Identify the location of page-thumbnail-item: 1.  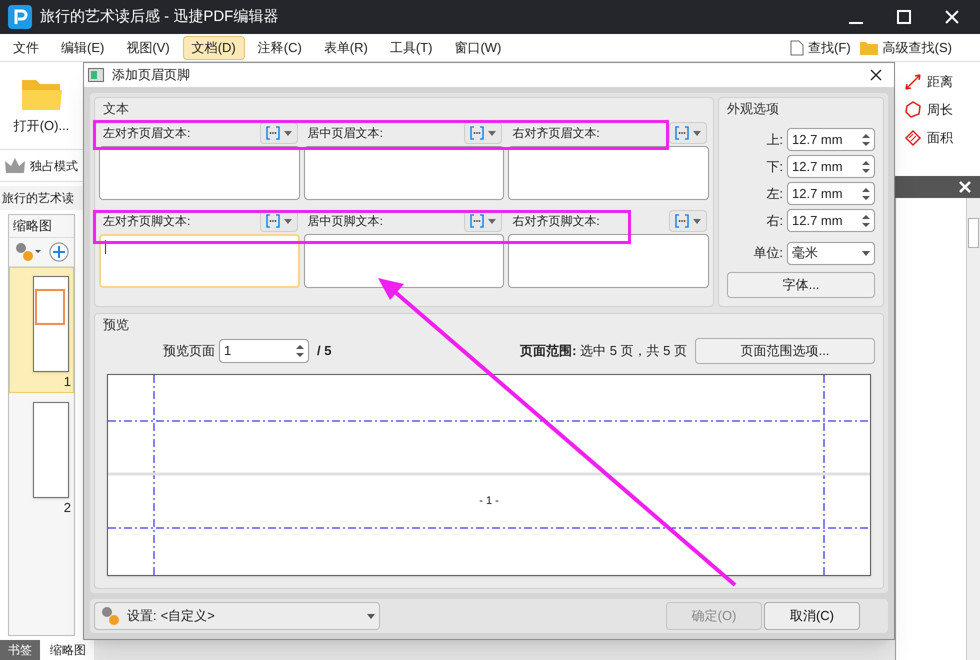
(41, 330).